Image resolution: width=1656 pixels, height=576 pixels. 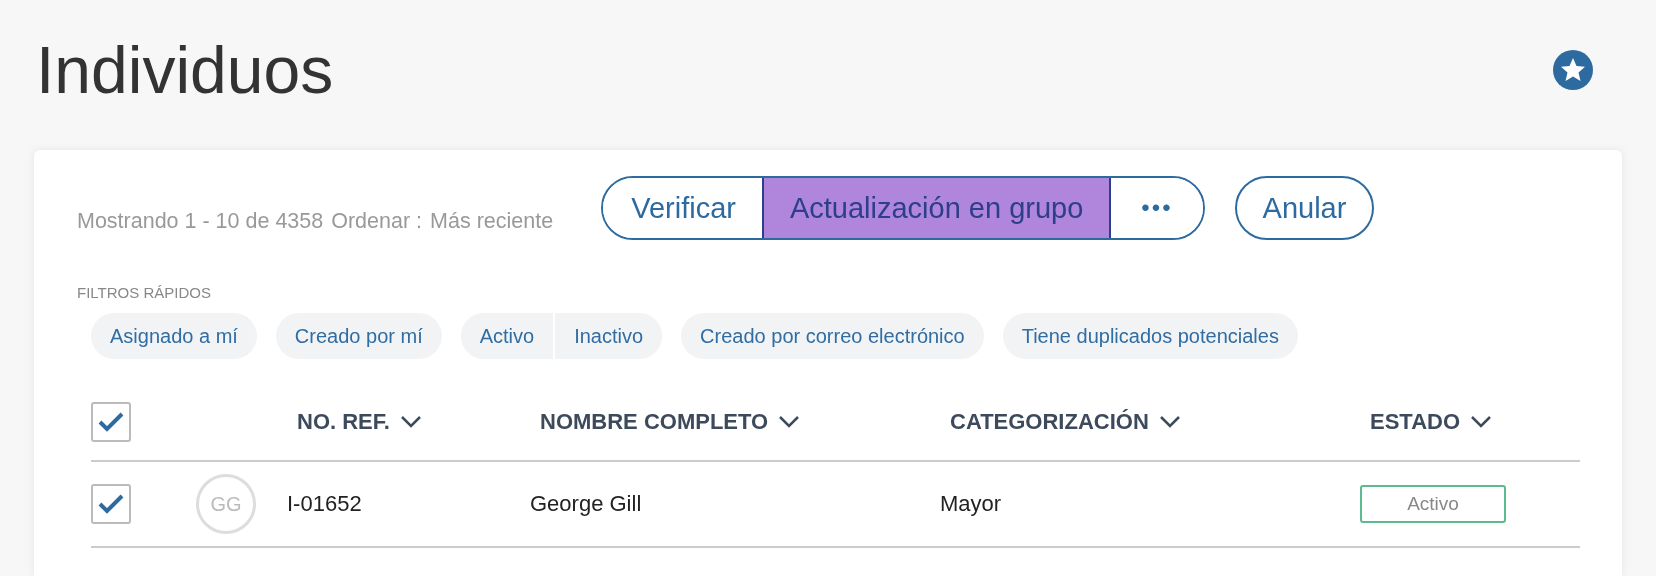 I want to click on sort-label: Ordenar :, so click(x=377, y=221).